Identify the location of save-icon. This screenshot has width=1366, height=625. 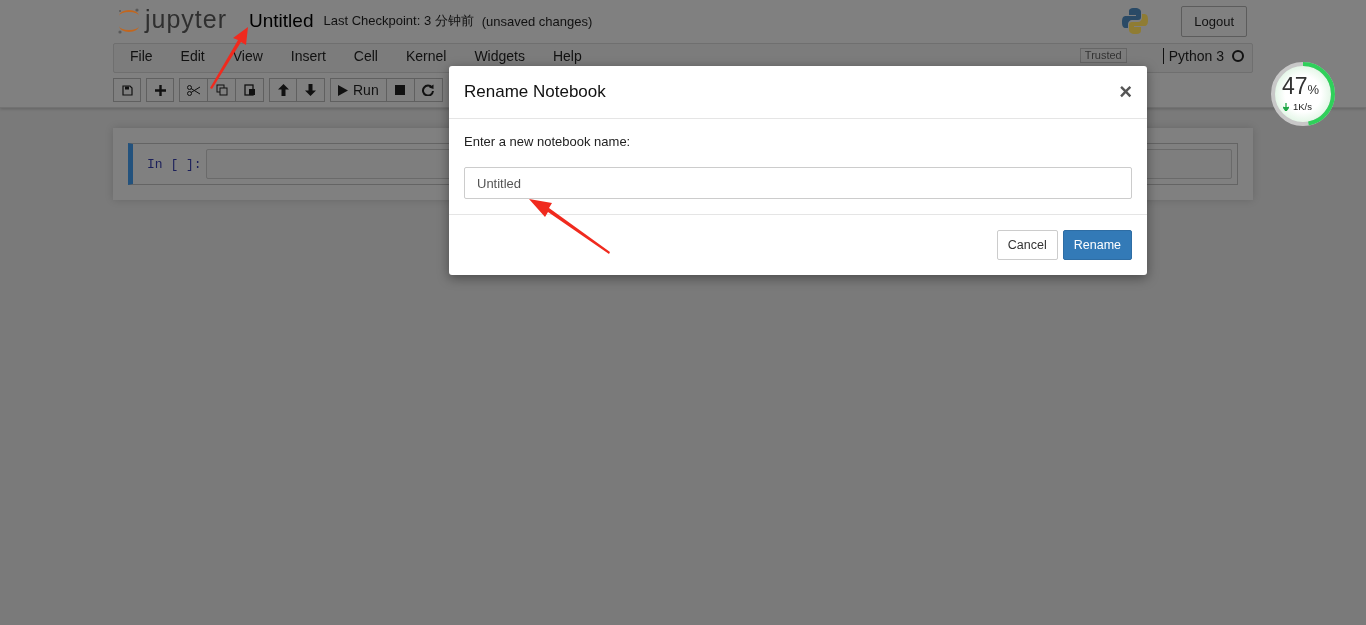
(127, 90).